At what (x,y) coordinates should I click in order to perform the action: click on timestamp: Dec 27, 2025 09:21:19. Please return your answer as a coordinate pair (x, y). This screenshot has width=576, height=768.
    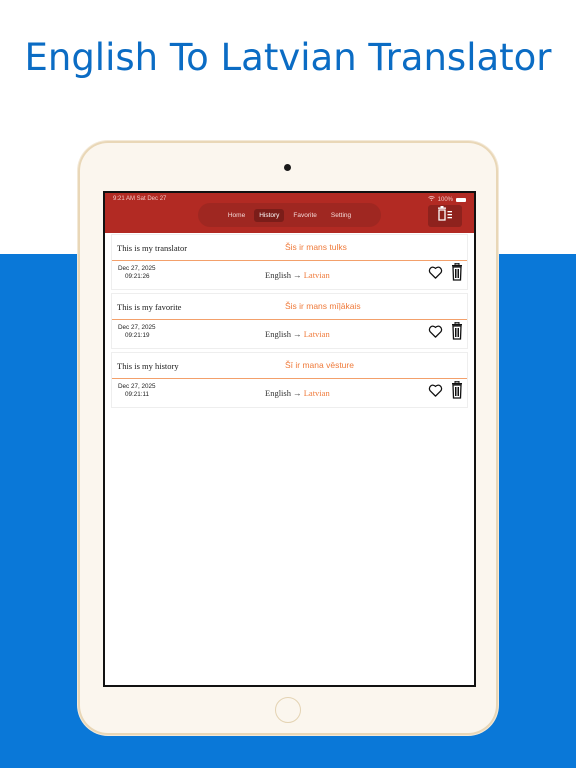
    Looking at the image, I should click on (136, 332).